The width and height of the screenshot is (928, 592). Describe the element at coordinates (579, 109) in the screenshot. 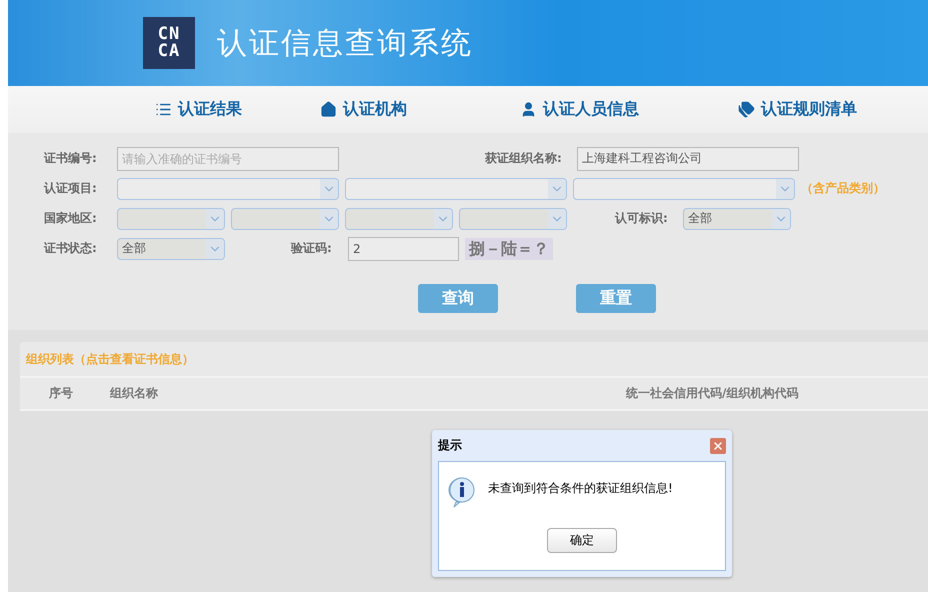

I see `nav-link: 认证人员信息` at that location.